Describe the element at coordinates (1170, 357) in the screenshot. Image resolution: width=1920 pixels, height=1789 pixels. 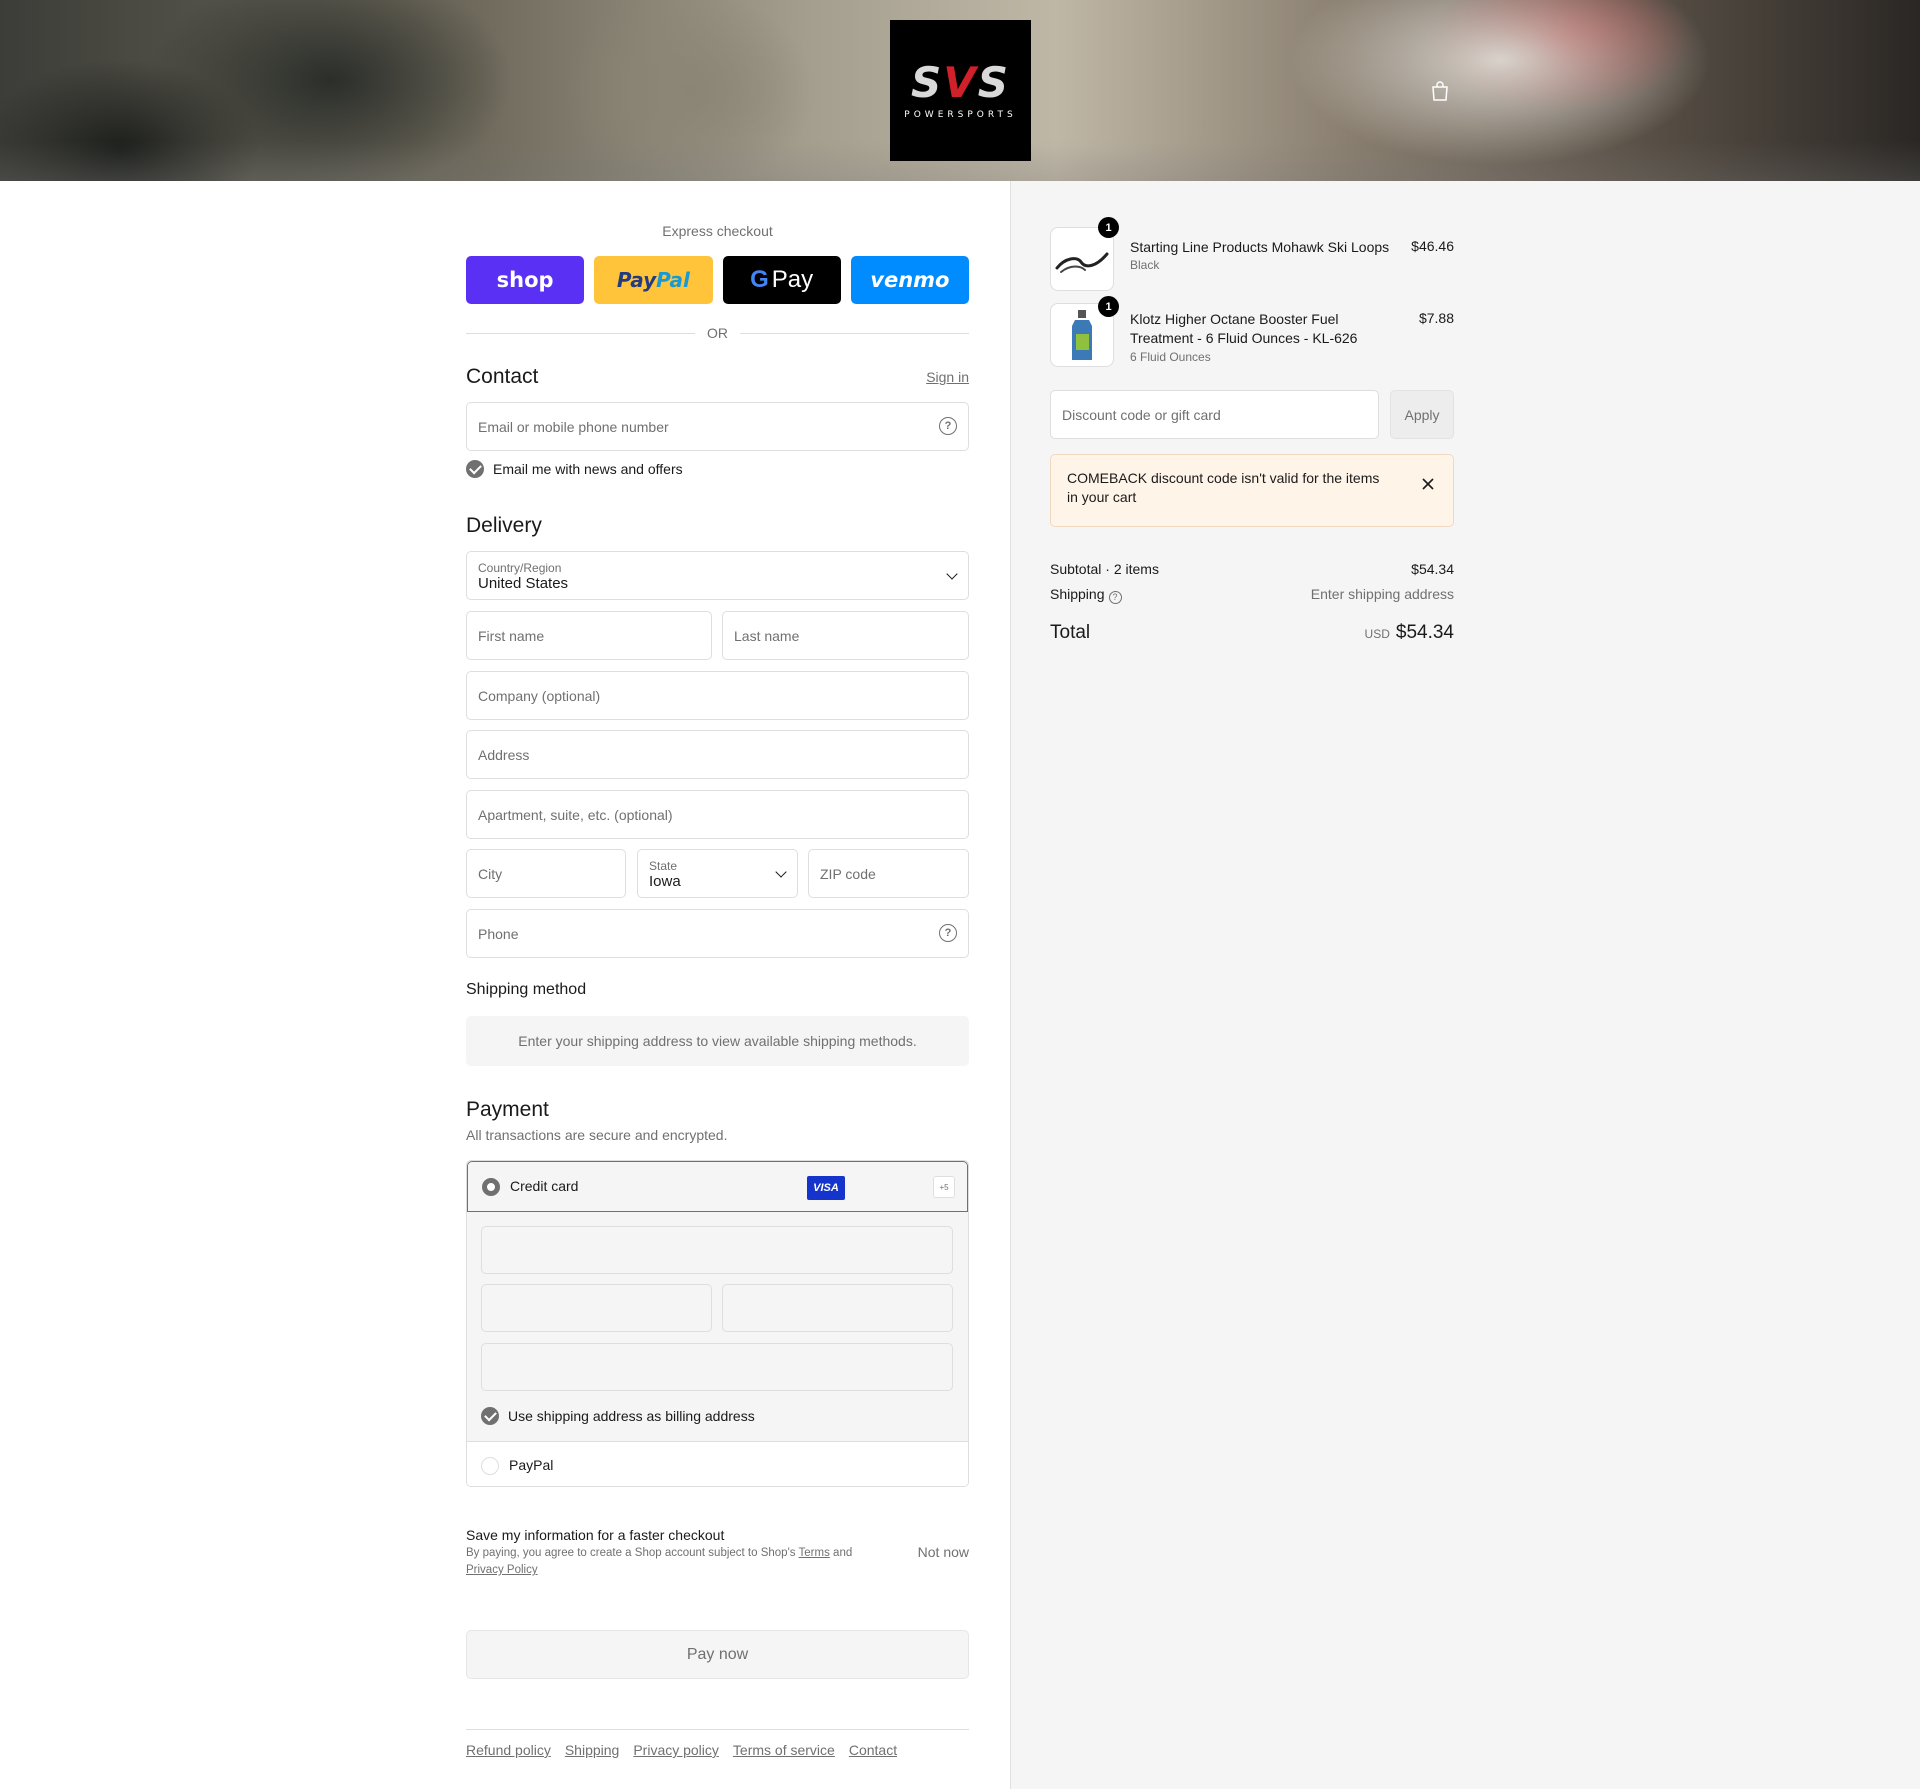
I see `item-variant: 6 Fluid Ounces` at that location.